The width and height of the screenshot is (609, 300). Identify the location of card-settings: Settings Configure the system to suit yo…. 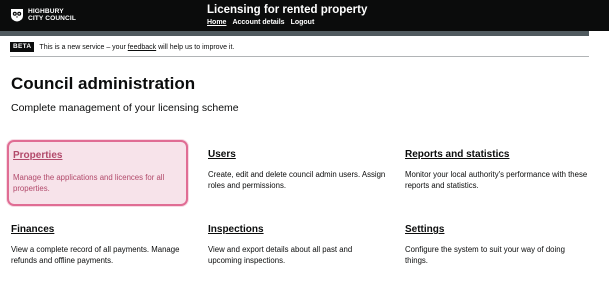
(497, 244).